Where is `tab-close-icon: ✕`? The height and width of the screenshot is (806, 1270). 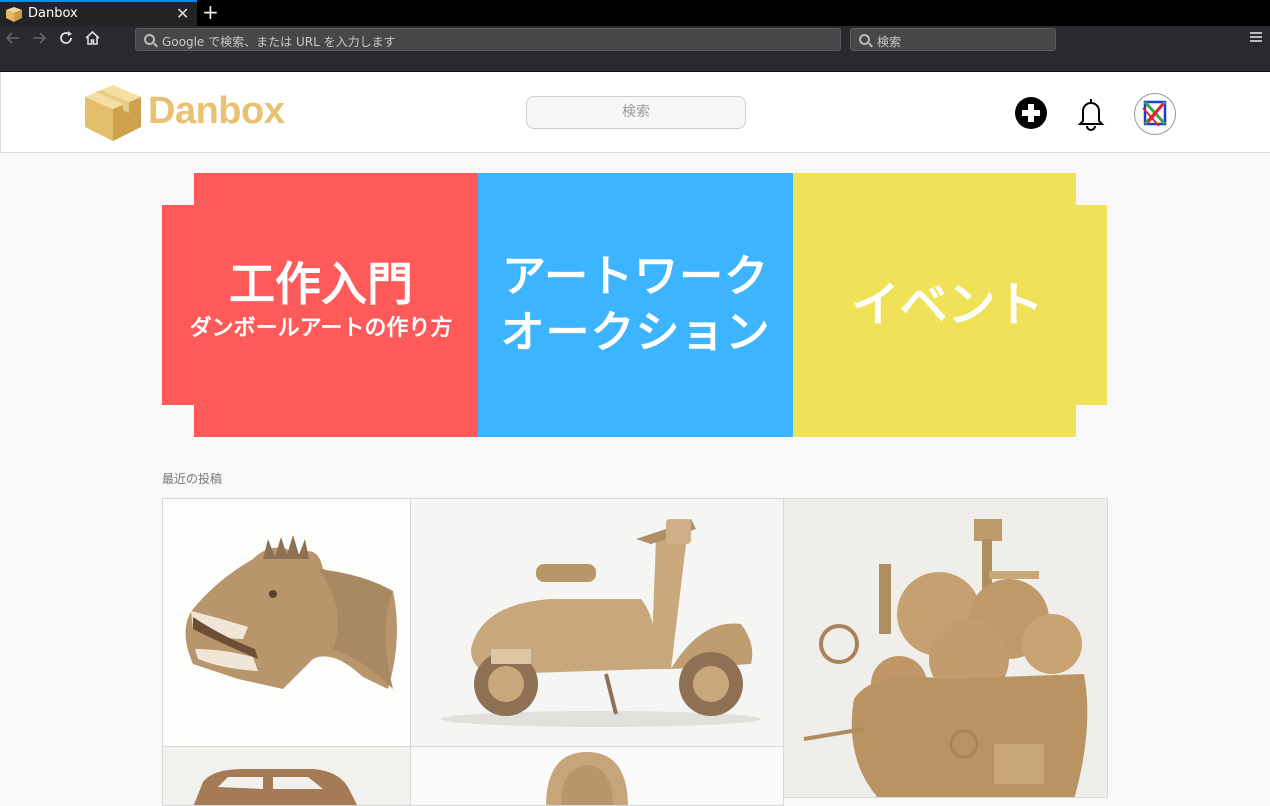
tab-close-icon: ✕ is located at coordinates (182, 13).